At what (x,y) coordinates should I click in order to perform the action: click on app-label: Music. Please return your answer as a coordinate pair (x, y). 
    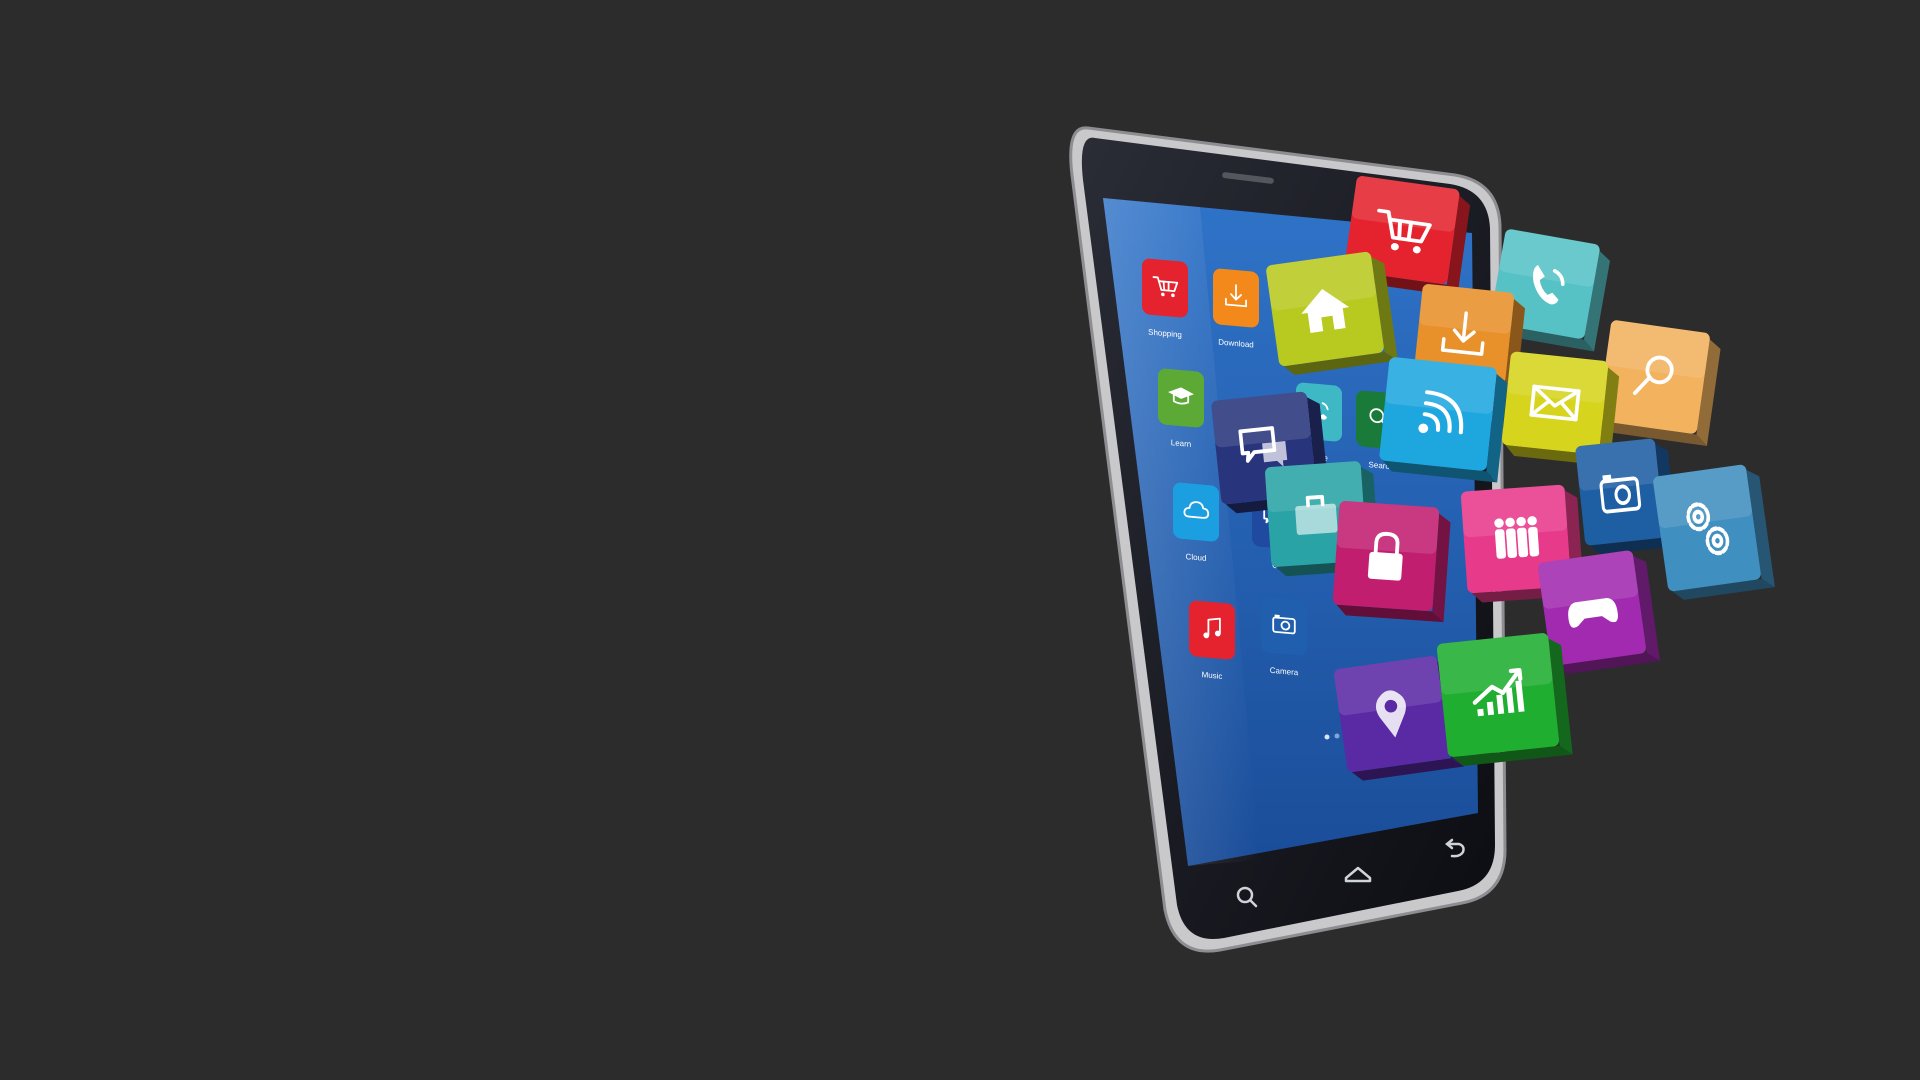
    Looking at the image, I should click on (1212, 675).